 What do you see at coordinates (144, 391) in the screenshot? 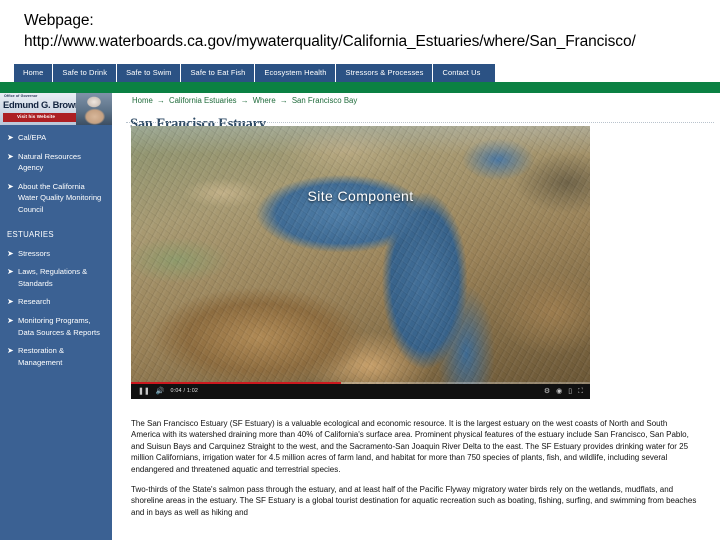
I see `pause-icon: ❚❚` at bounding box center [144, 391].